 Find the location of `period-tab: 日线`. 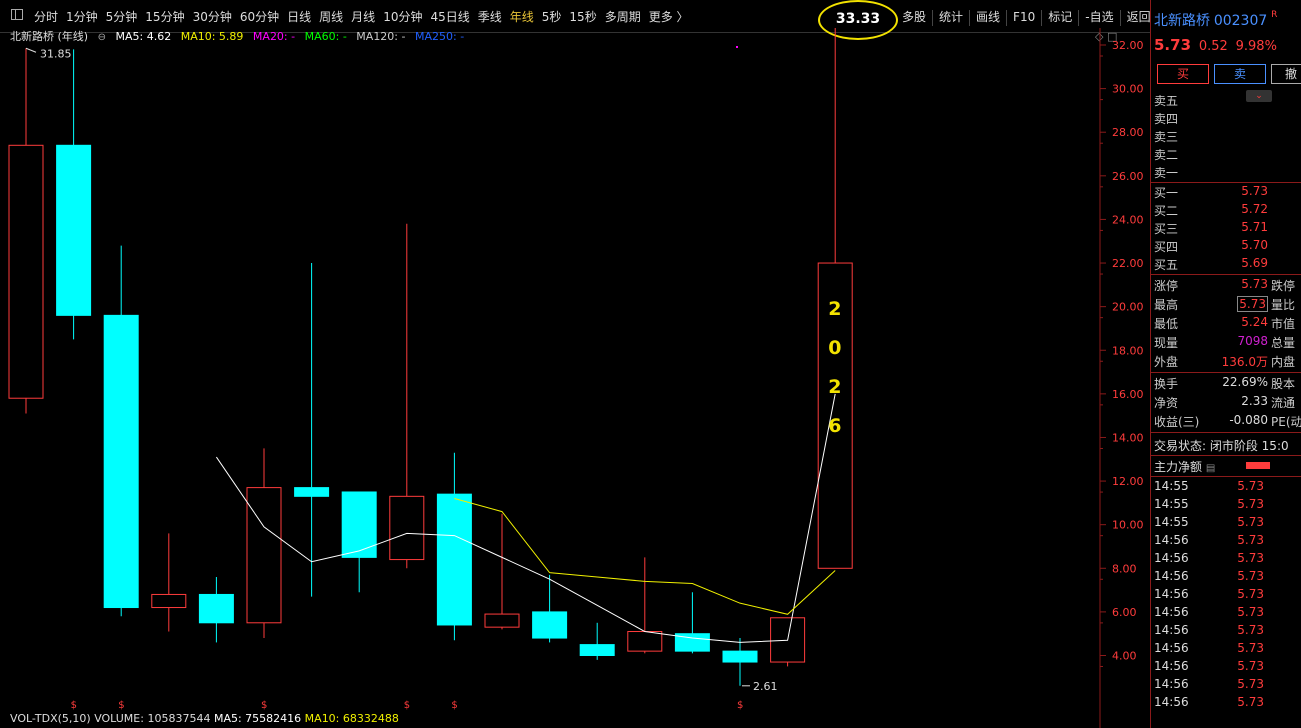

period-tab: 日线 is located at coordinates (299, 17).